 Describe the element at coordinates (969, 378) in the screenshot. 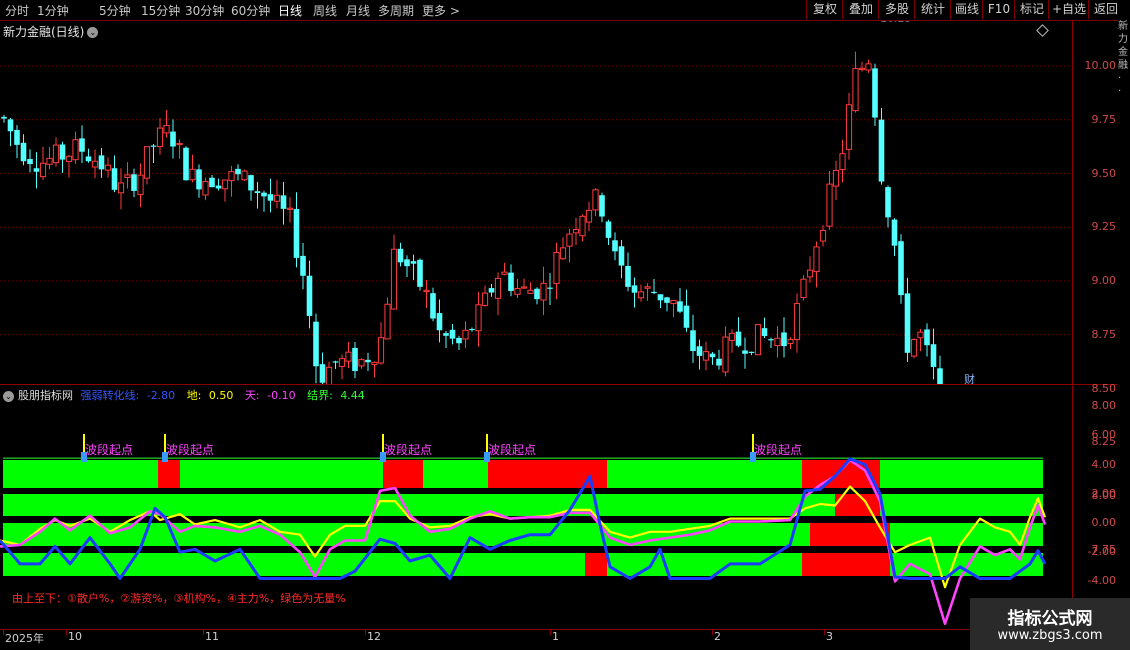

I see `finance-badge: 财` at that location.